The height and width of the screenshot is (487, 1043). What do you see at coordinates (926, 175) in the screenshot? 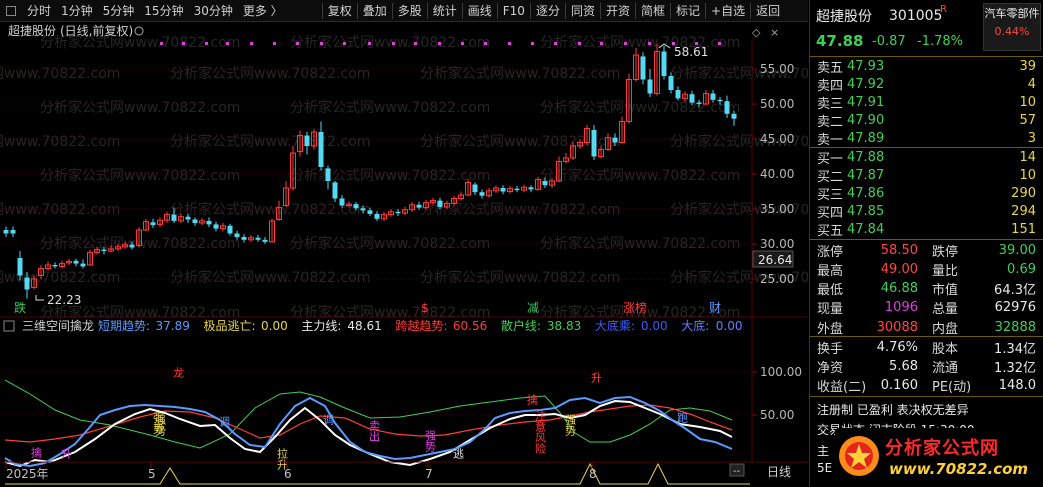
I see `bid-row: 买二 47.87 10` at bounding box center [926, 175].